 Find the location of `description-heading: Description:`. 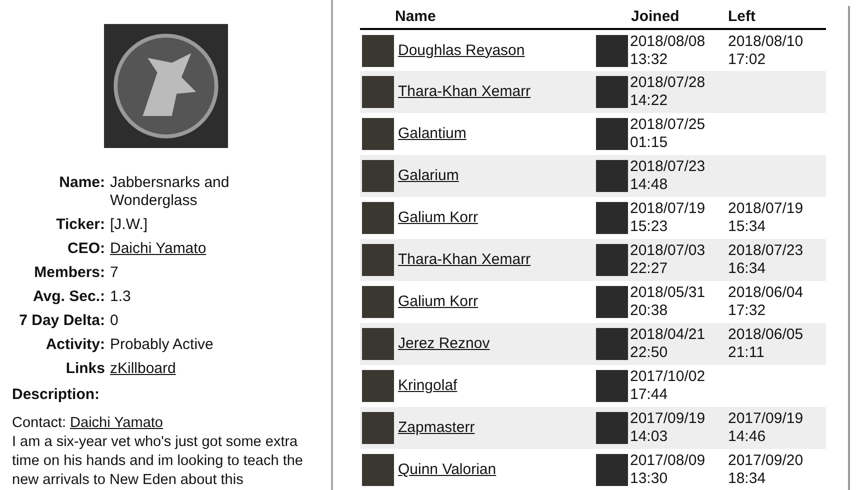

description-heading: Description: is located at coordinates (56, 395).